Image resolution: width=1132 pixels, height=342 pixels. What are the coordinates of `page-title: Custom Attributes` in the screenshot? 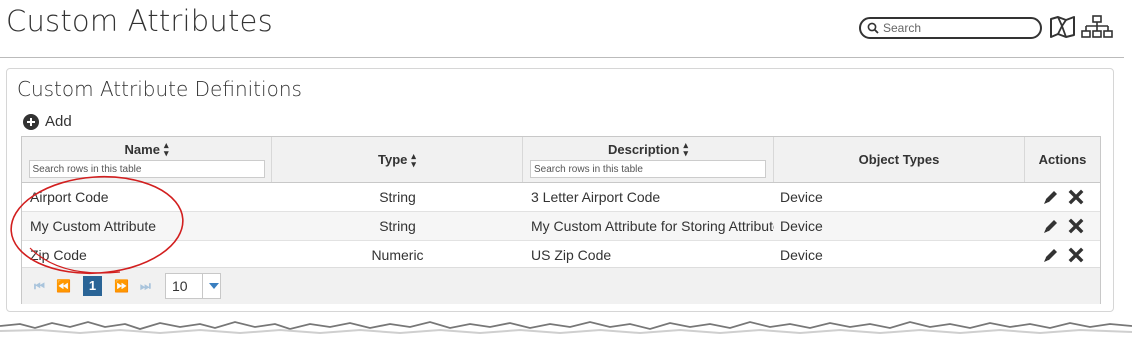 It's located at (139, 21).